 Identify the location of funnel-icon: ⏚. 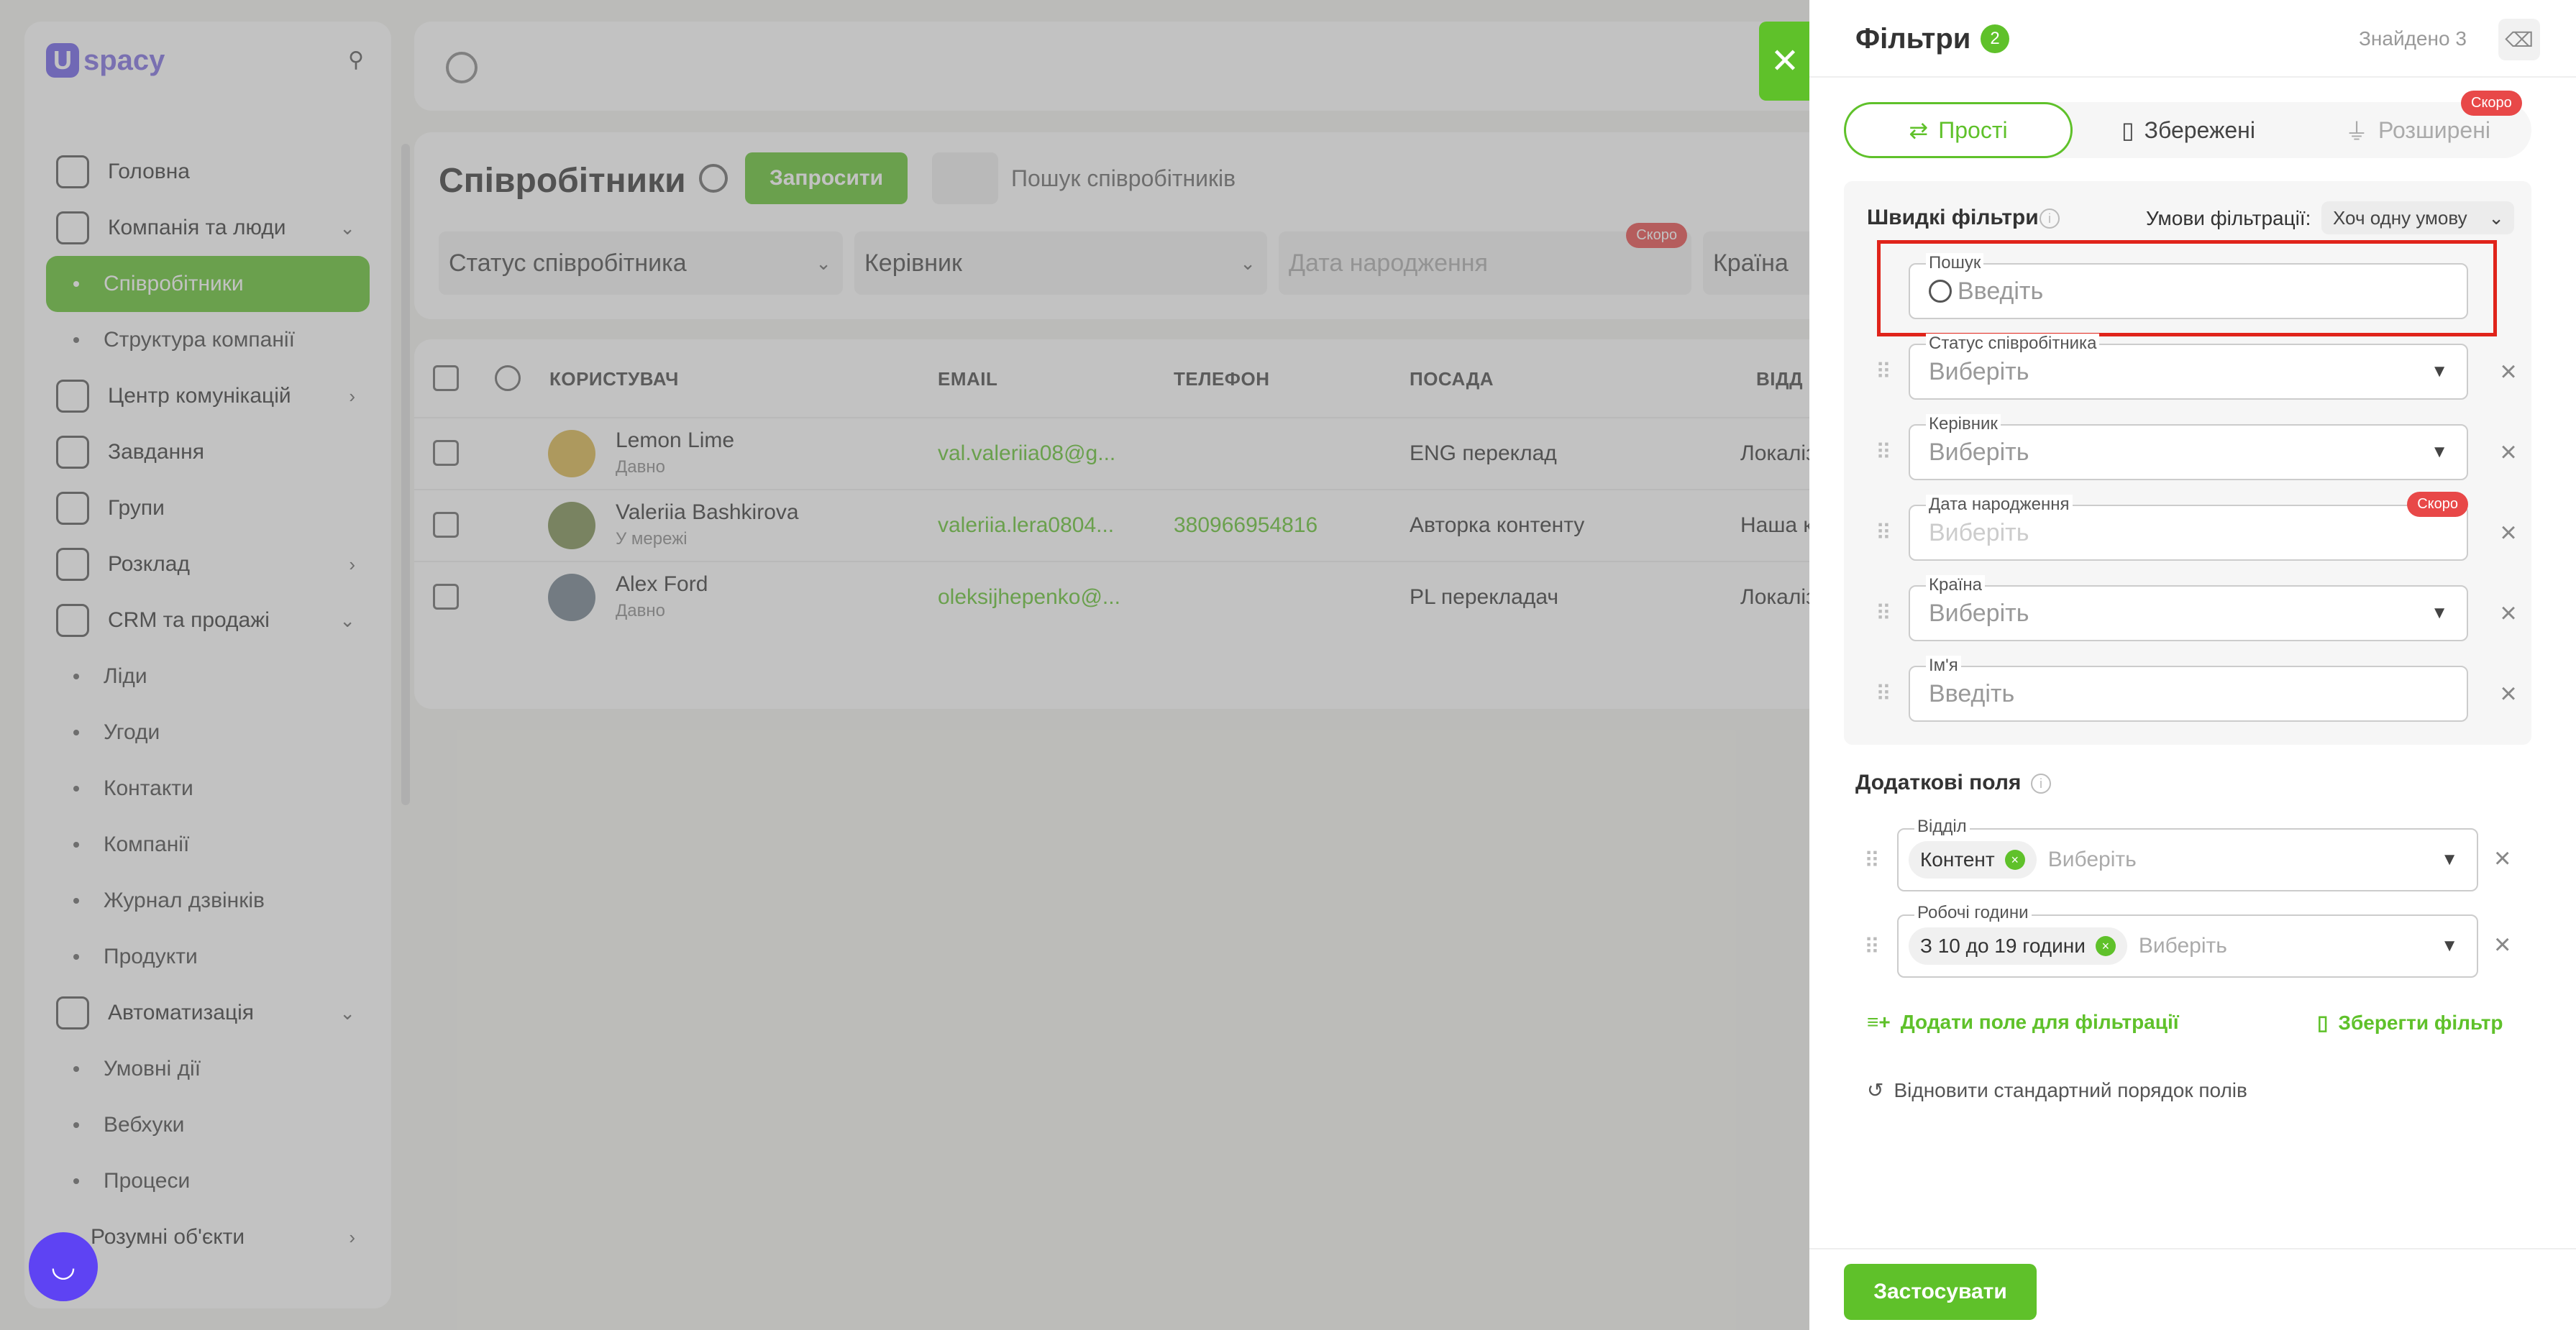
(2357, 132).